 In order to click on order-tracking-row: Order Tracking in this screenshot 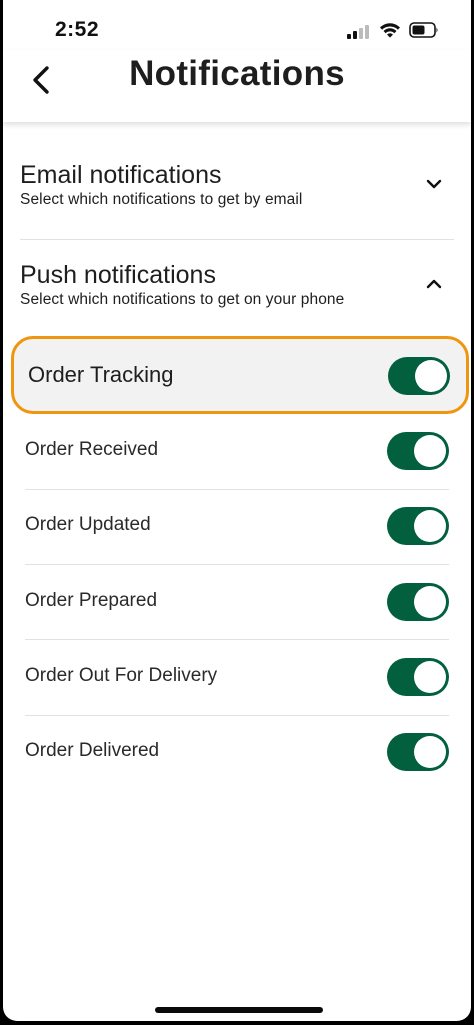, I will do `click(240, 375)`.